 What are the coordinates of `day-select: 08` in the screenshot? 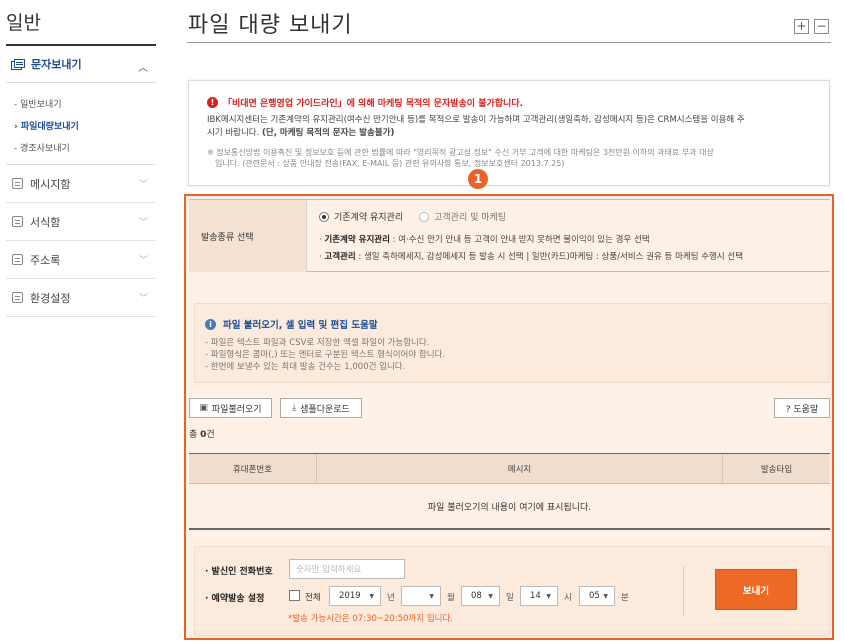 It's located at (480, 596).